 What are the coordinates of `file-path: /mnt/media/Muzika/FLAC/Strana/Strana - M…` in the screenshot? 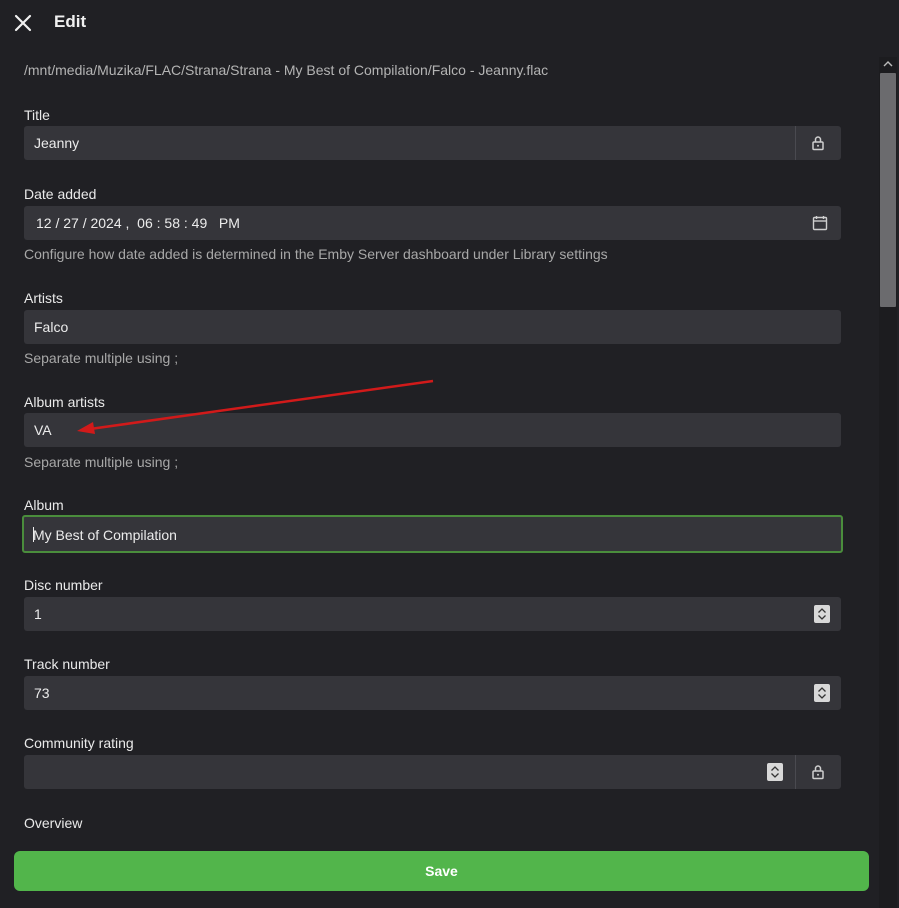 It's located at (286, 70).